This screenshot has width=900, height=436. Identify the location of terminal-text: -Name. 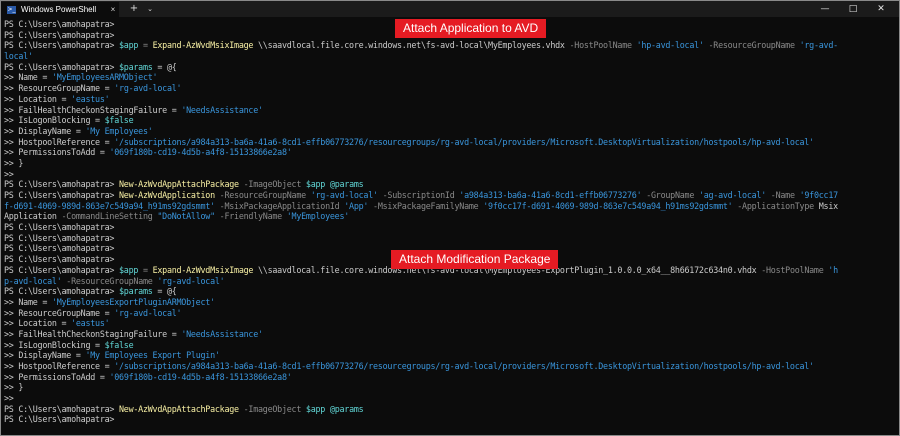
(780, 195).